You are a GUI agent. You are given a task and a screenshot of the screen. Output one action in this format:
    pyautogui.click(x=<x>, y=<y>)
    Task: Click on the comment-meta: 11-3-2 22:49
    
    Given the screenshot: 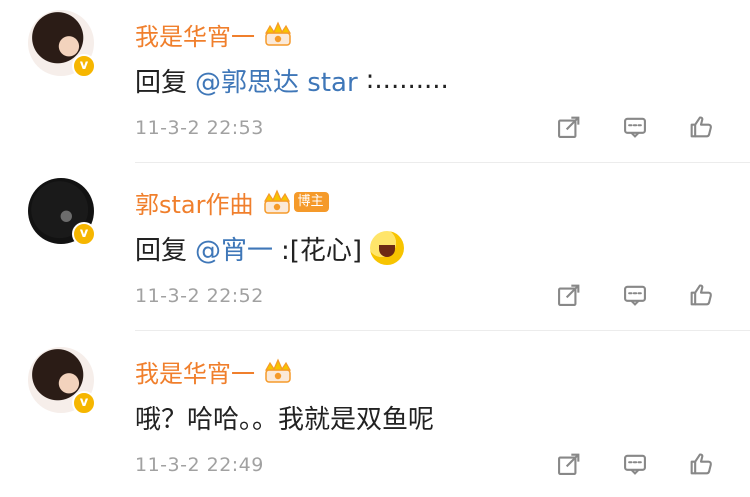 What is the action you would take?
    pyautogui.click(x=199, y=465)
    